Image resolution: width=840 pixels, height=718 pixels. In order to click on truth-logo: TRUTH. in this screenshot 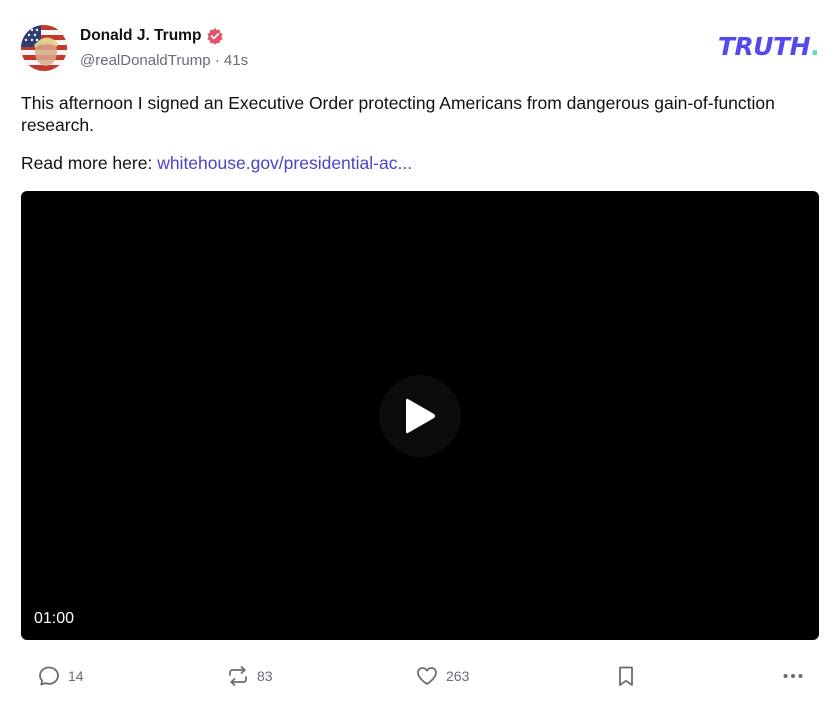, I will do `click(768, 46)`.